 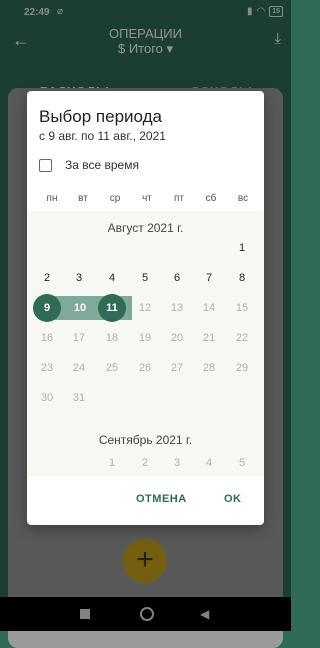 What do you see at coordinates (242, 338) in the screenshot?
I see `calendar-day: 22` at bounding box center [242, 338].